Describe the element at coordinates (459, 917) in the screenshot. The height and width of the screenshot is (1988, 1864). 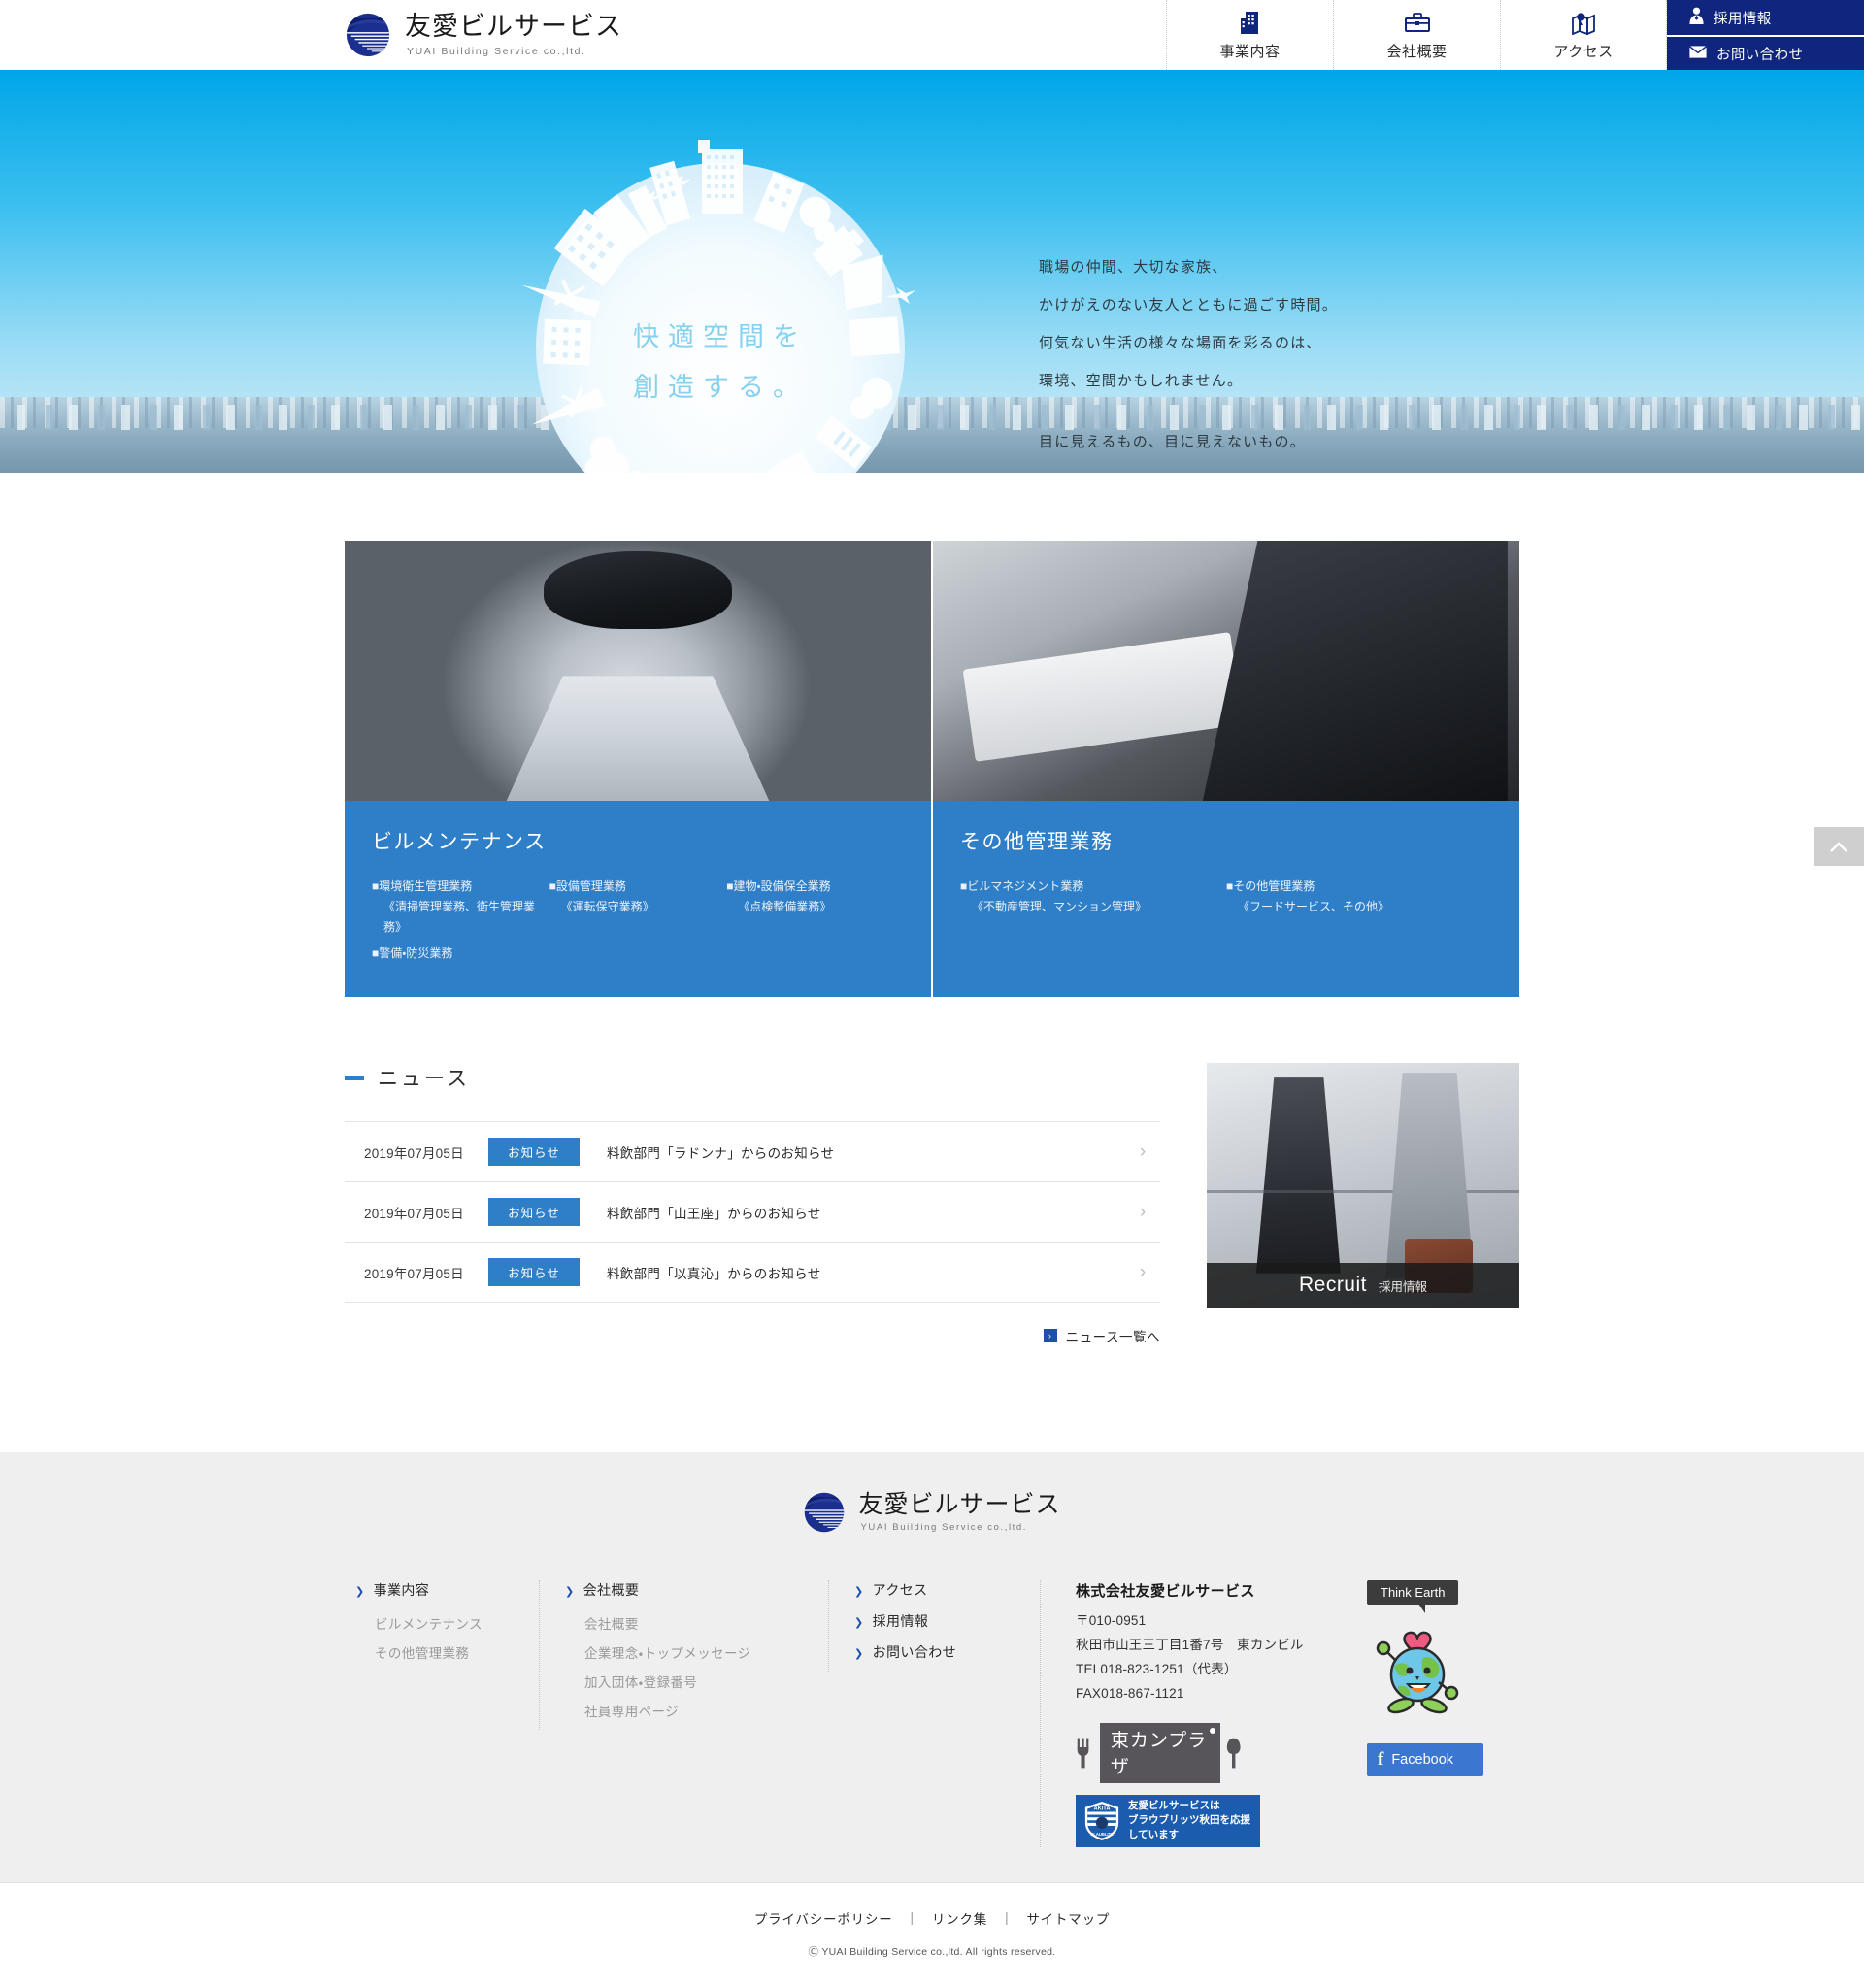
I see `service-item-sub: 《清掃管理業務、衛生管理業務》` at that location.